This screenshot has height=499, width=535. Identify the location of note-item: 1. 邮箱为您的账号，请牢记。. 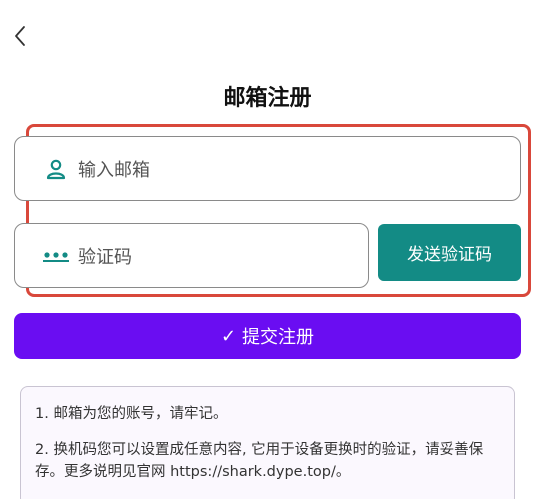
(131, 414).